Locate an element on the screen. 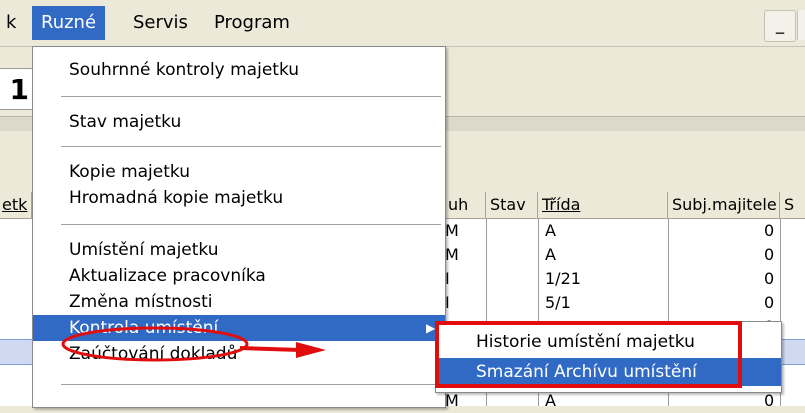 The width and height of the screenshot is (805, 413). menu-item-zauctovani-dokladu: Zaúčtování dokladů is located at coordinates (239, 354).